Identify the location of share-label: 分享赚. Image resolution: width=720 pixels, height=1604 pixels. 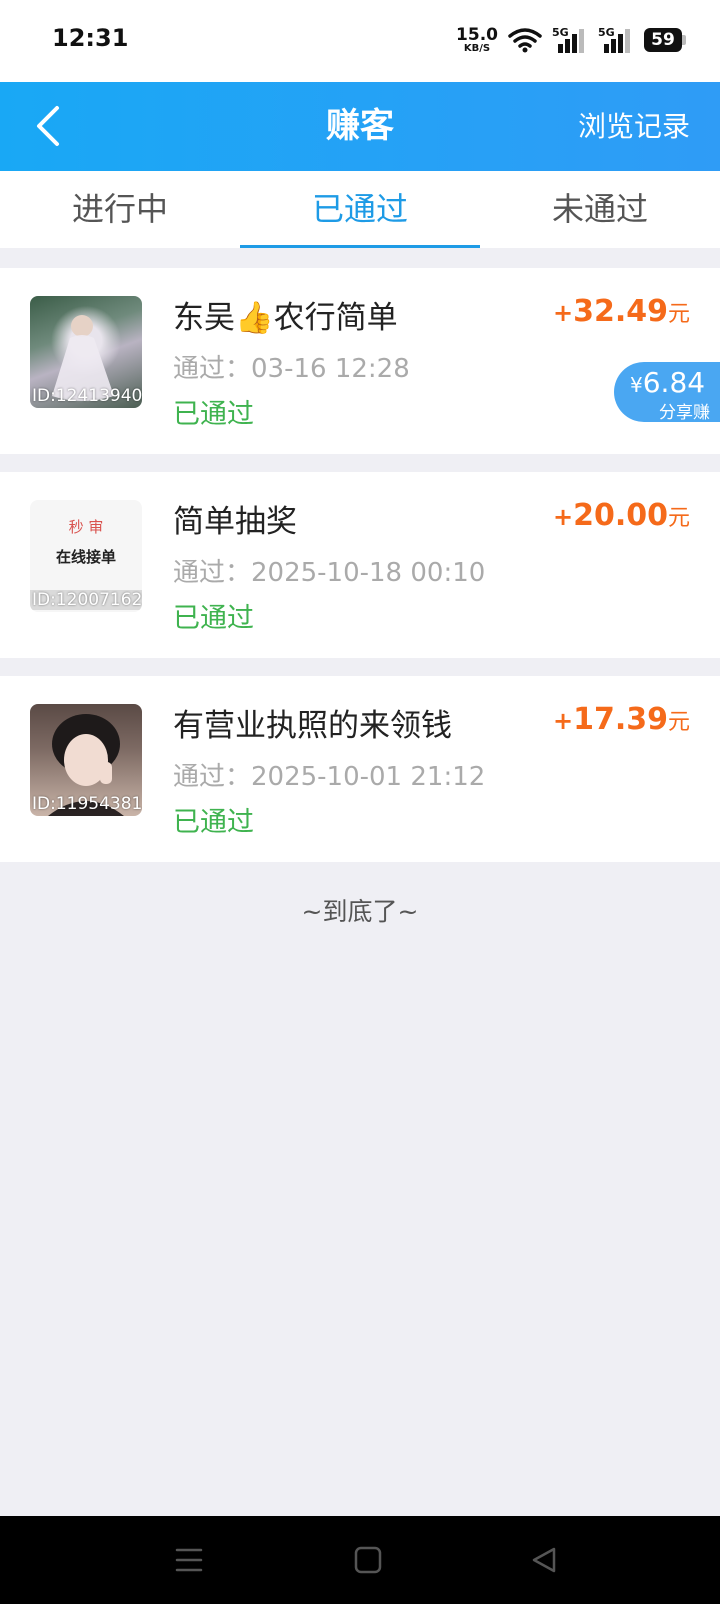
(684, 413).